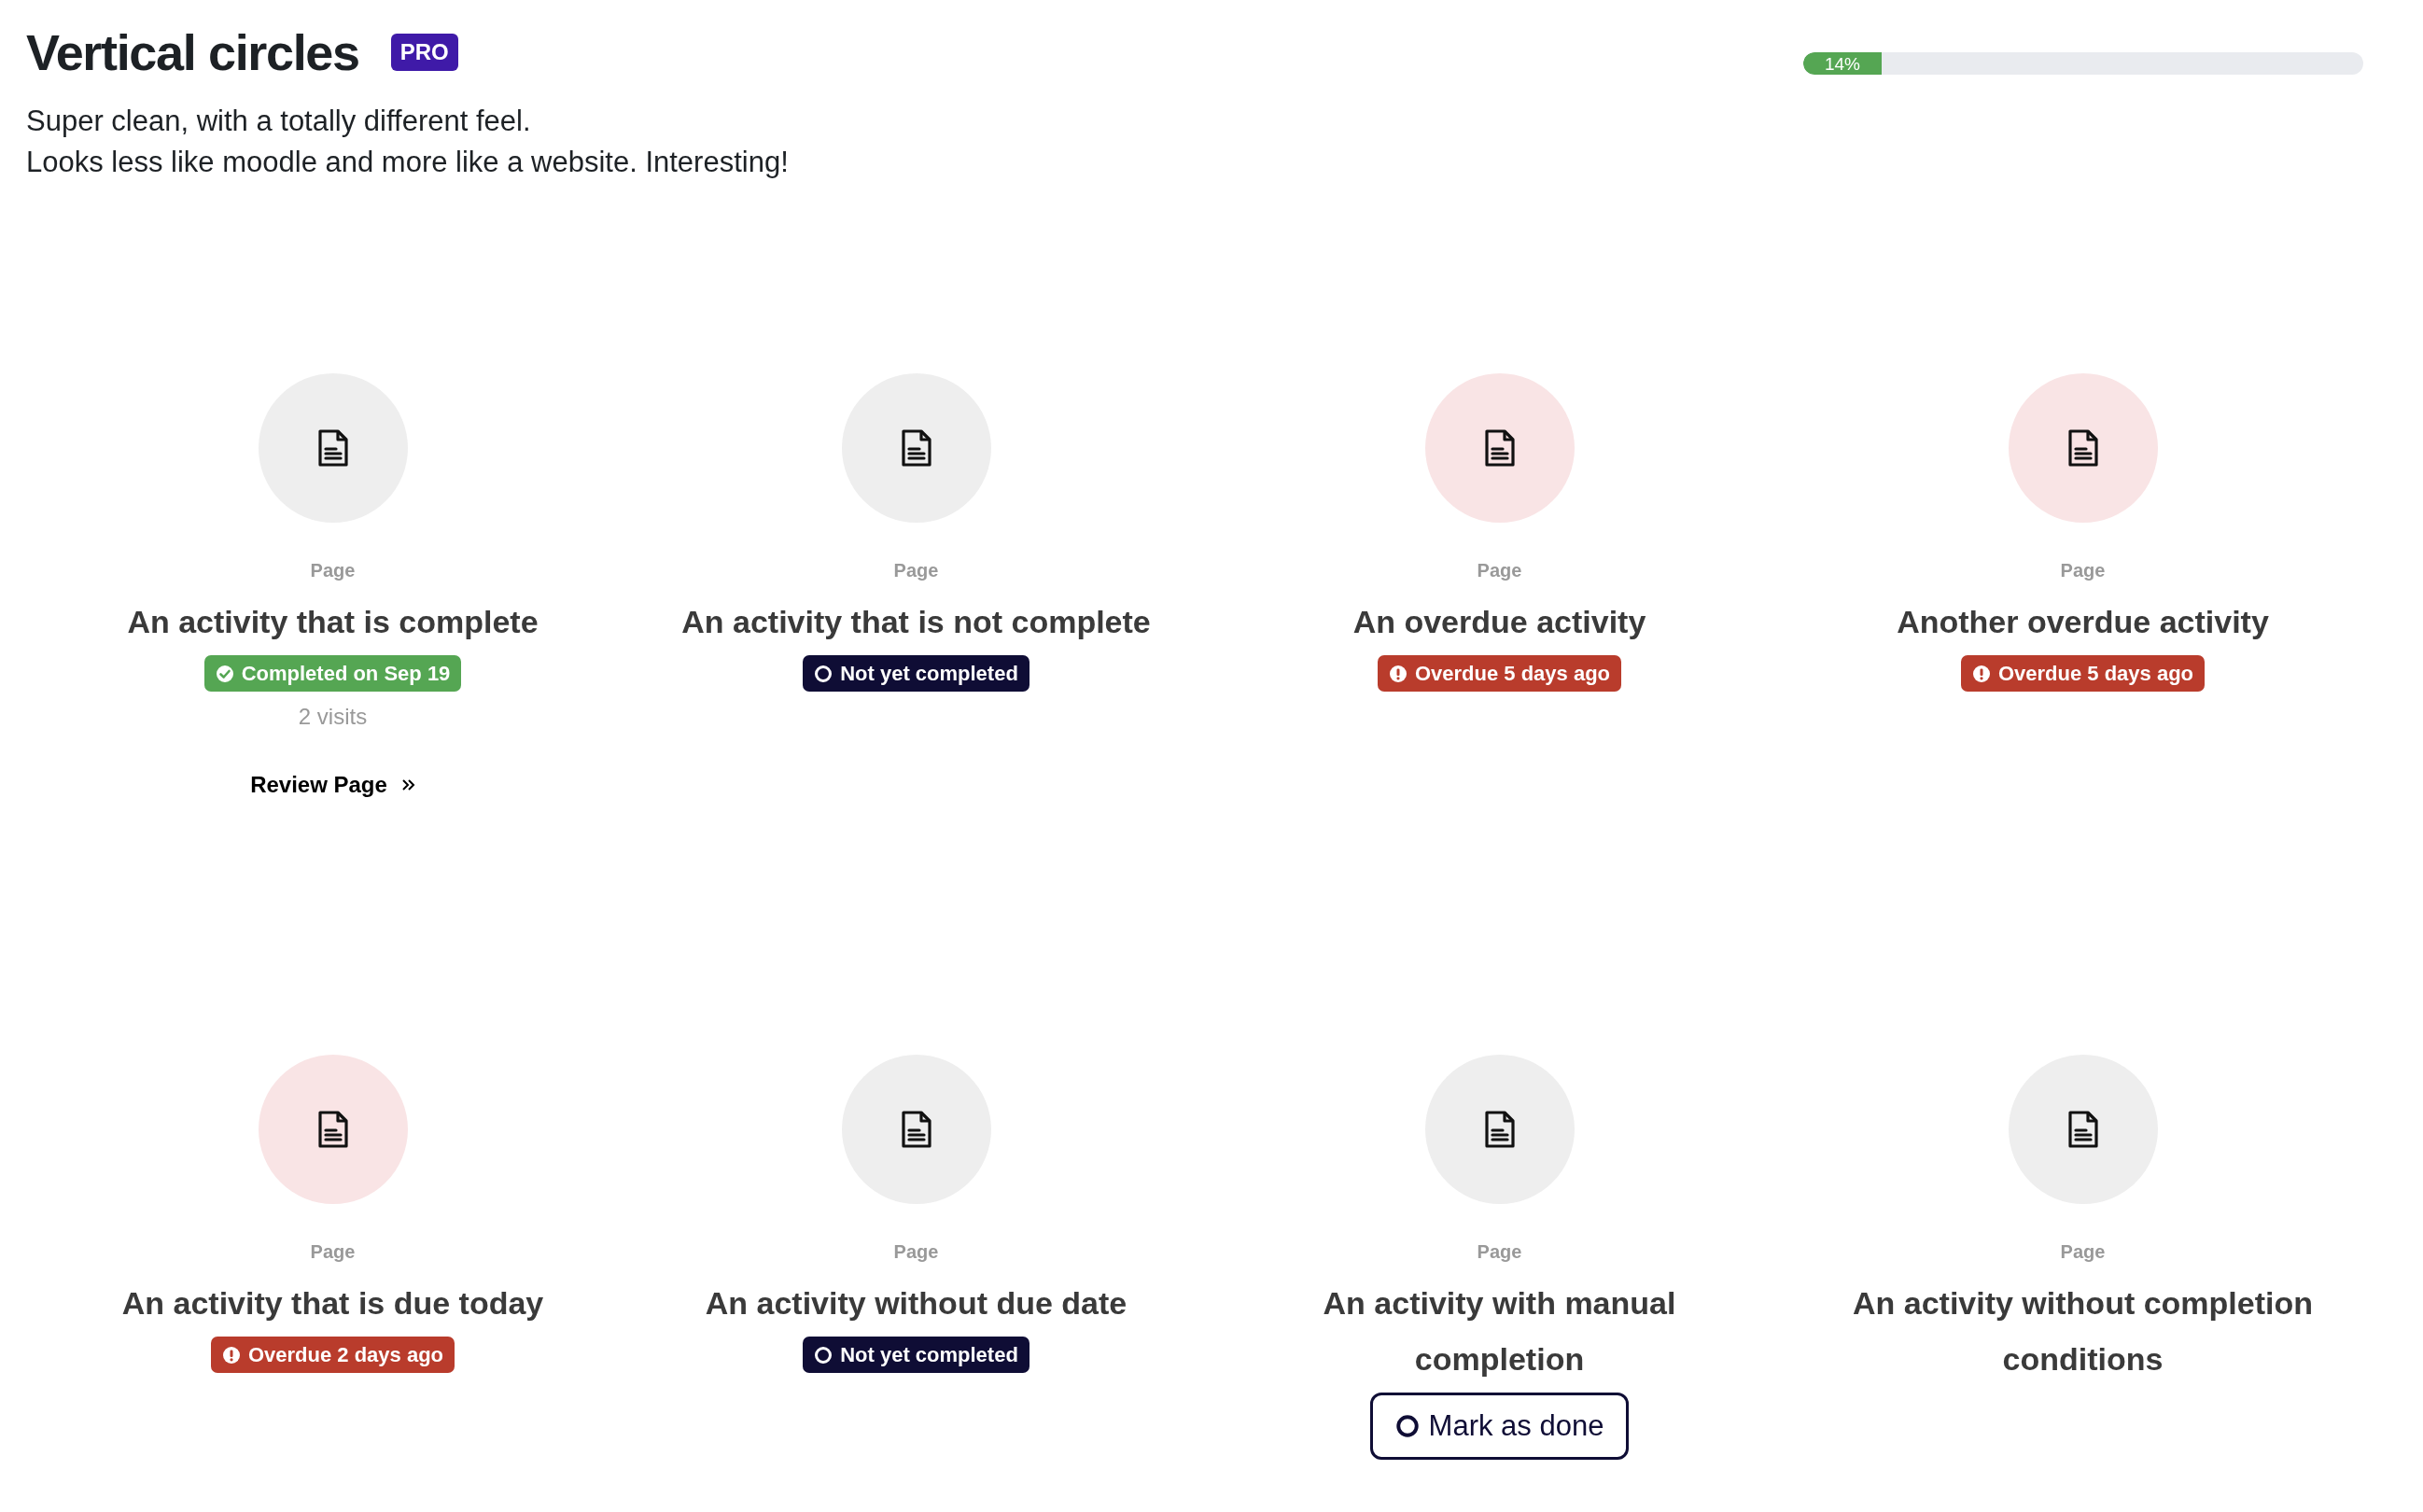 The width and height of the screenshot is (2423, 1512). I want to click on overdue-badge: Overdue 2 days ago, so click(333, 1355).